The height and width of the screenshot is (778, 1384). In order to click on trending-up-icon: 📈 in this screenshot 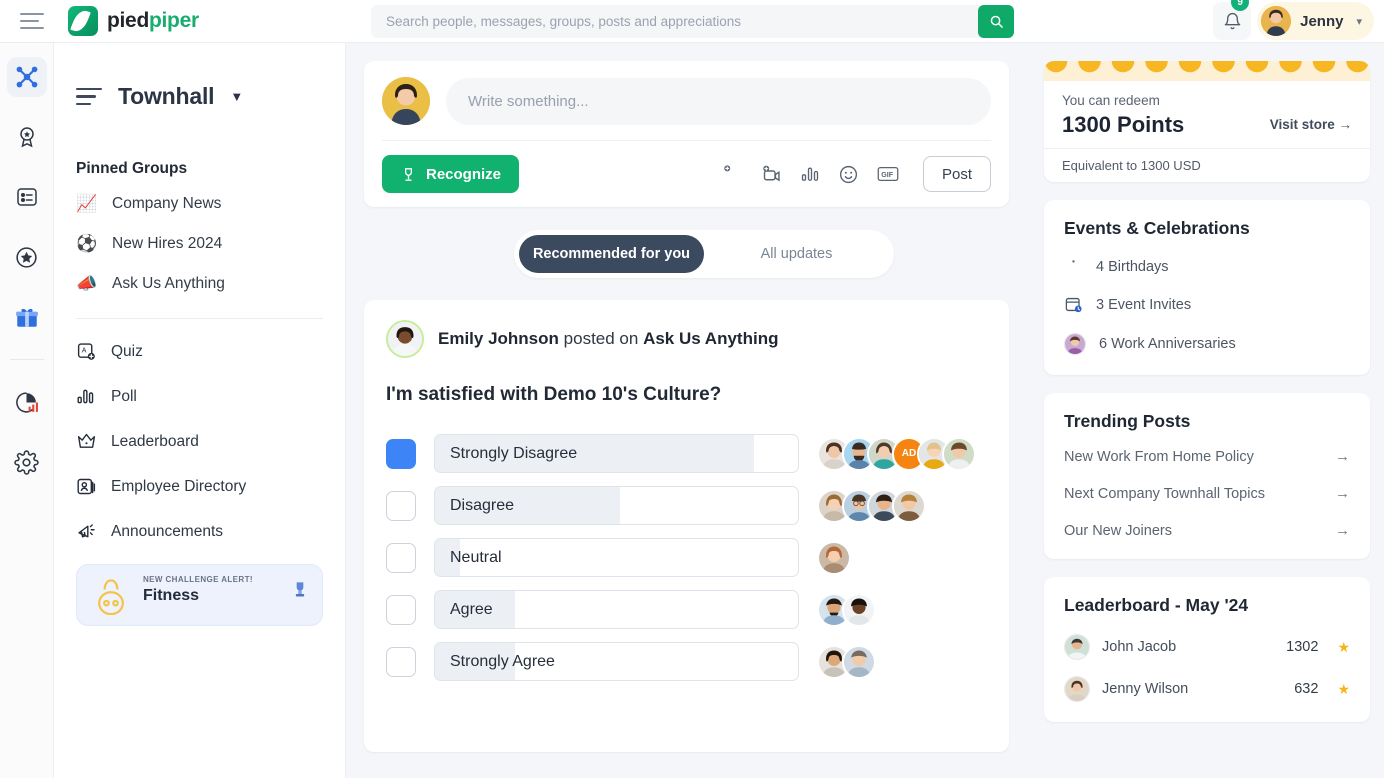, I will do `click(87, 203)`.